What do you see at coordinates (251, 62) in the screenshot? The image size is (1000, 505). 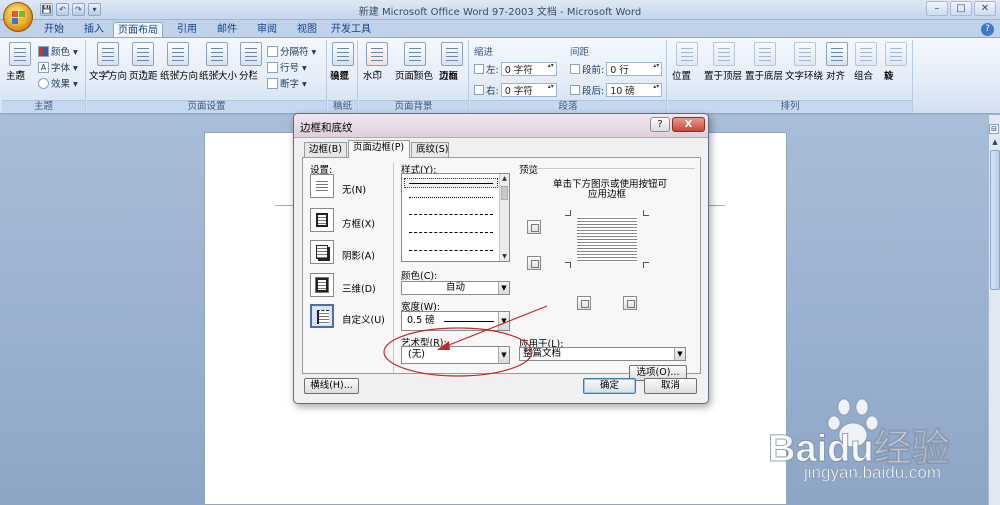 I see `columns-button: 分栏 ▾` at bounding box center [251, 62].